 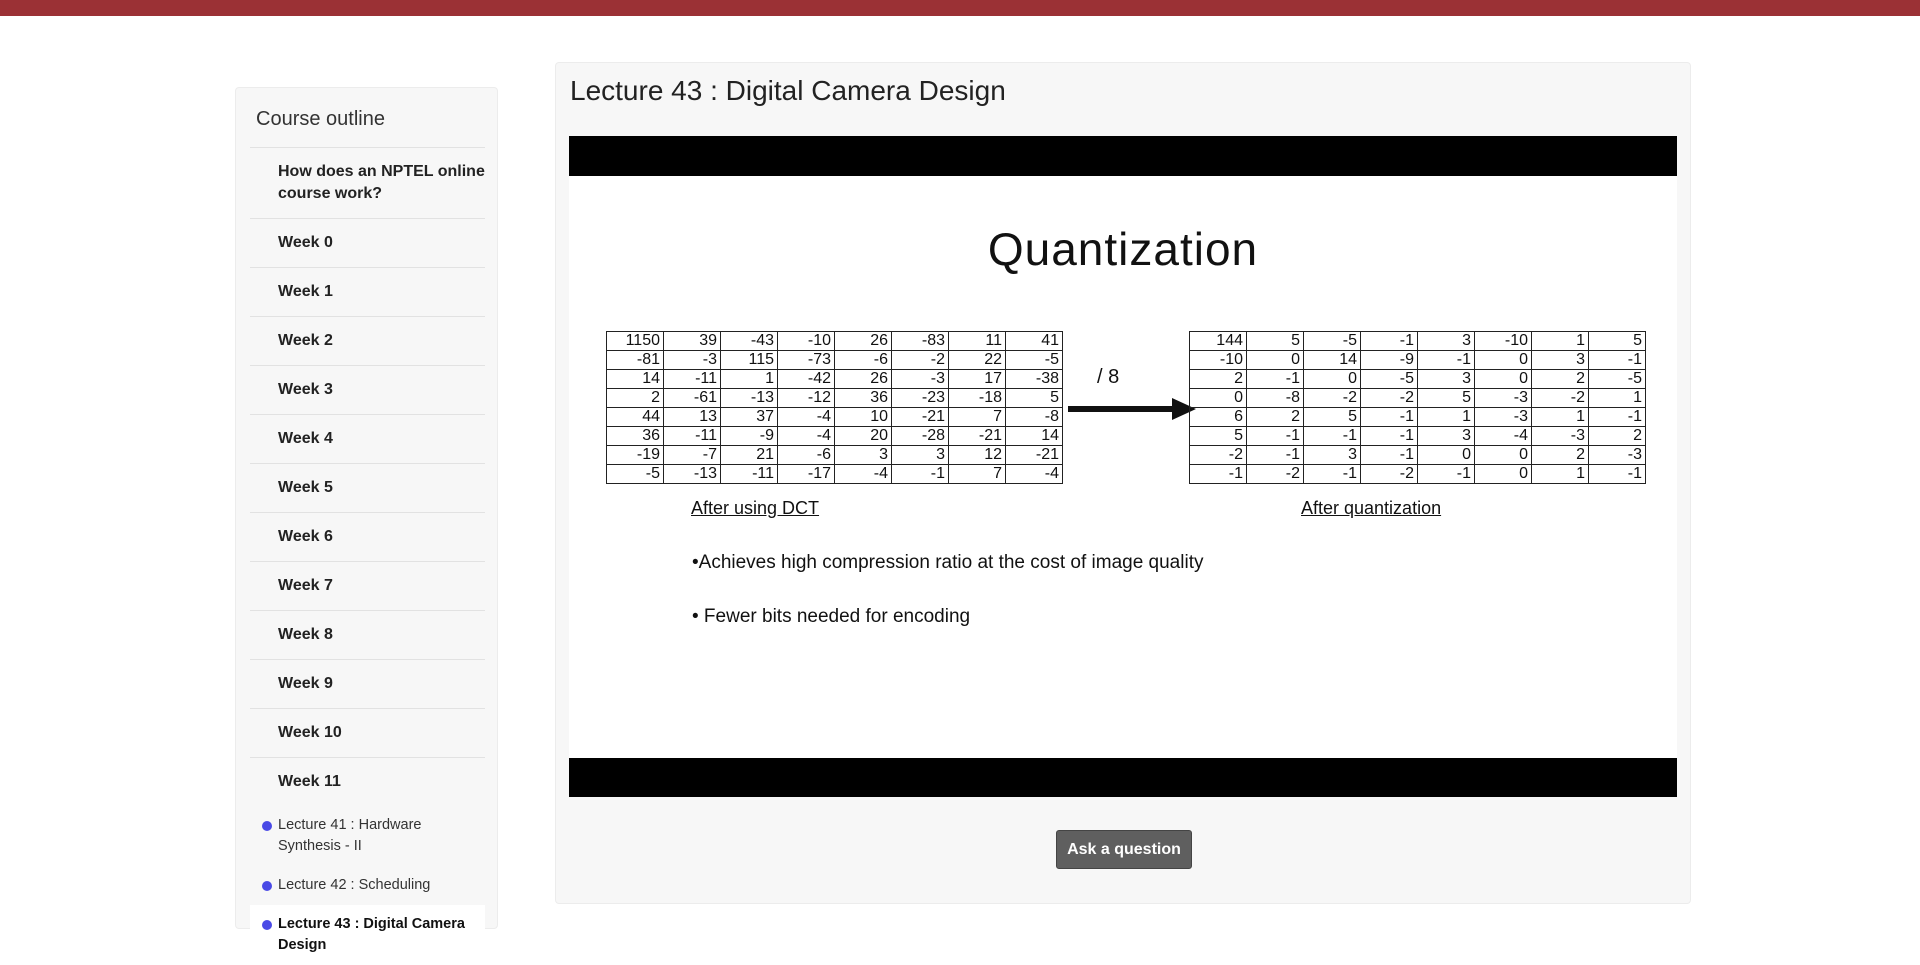 What do you see at coordinates (920, 436) in the screenshot?
I see `matrix-cell: -28` at bounding box center [920, 436].